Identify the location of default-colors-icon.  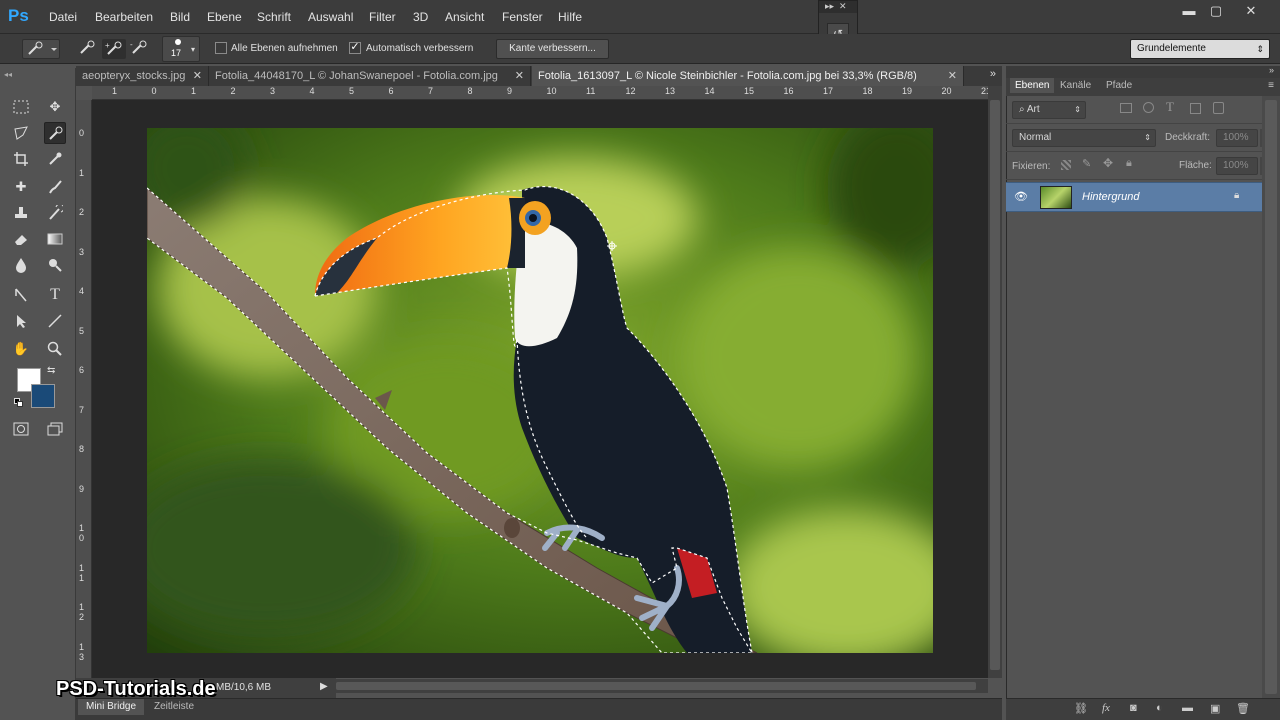
(19, 403).